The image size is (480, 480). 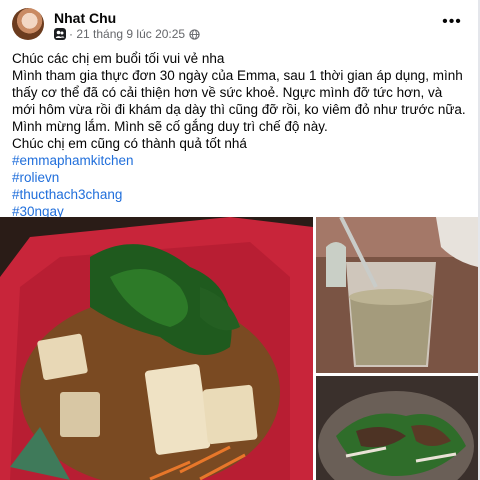 What do you see at coordinates (397, 295) in the screenshot?
I see `photo-drink` at bounding box center [397, 295].